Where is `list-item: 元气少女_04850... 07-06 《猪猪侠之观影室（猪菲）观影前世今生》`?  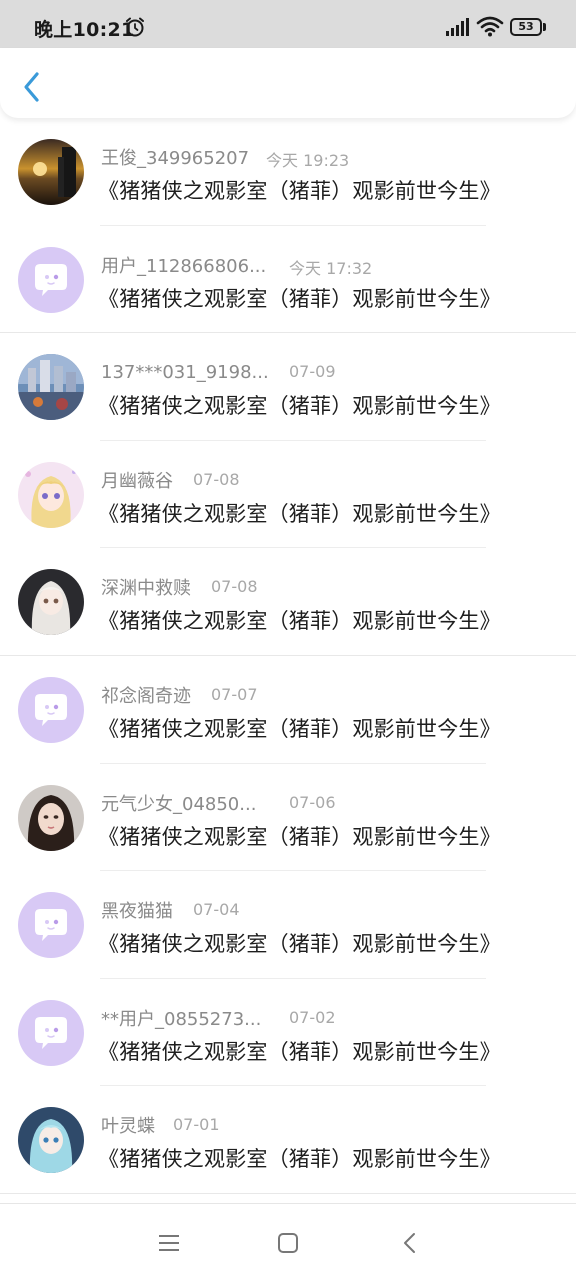 list-item: 元气少女_04850... 07-06 《猪猪侠之观影室（猪菲）观影前世今生》 is located at coordinates (288, 818).